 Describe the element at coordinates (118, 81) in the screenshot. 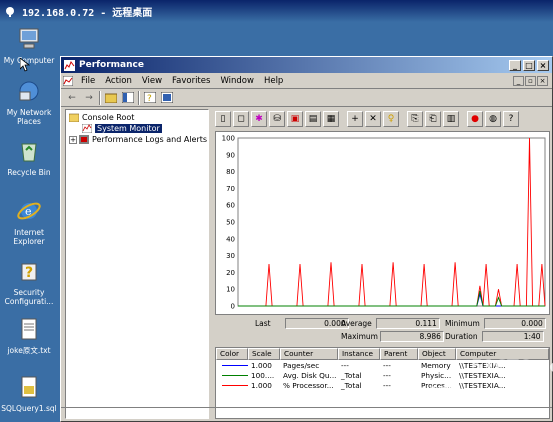

I see `menu-action: Action` at that location.